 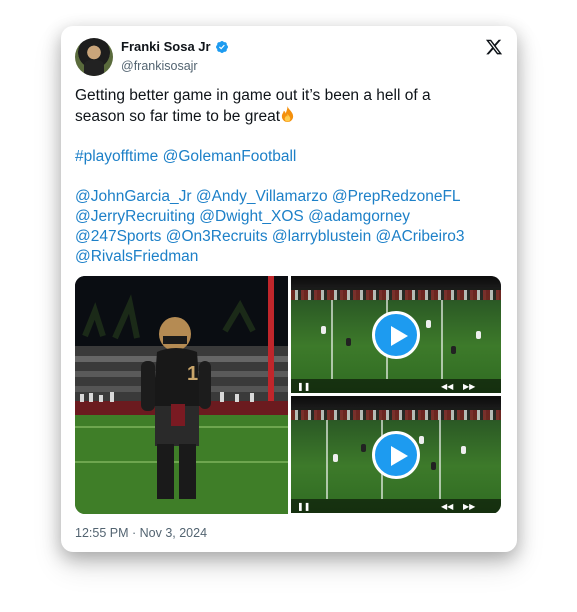 I want to click on hashtag-line: #playofftime @GolemanFootball, so click(x=290, y=157).